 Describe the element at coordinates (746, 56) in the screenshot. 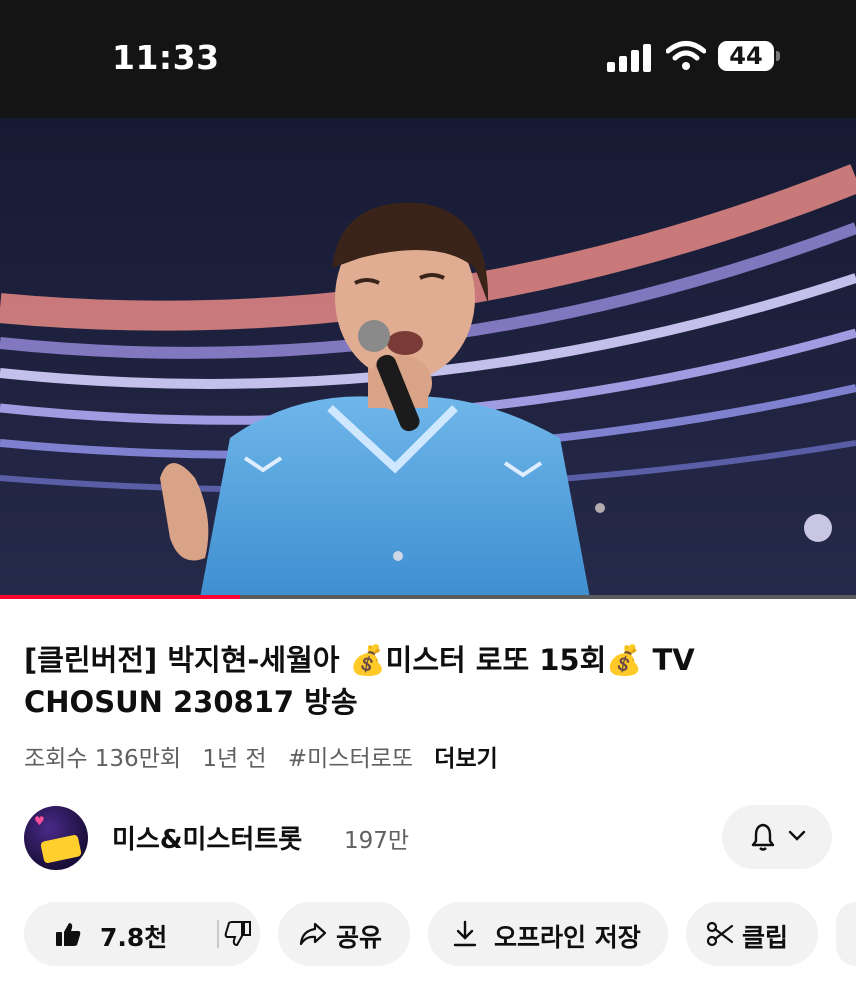

I see `battery-level: 44` at that location.